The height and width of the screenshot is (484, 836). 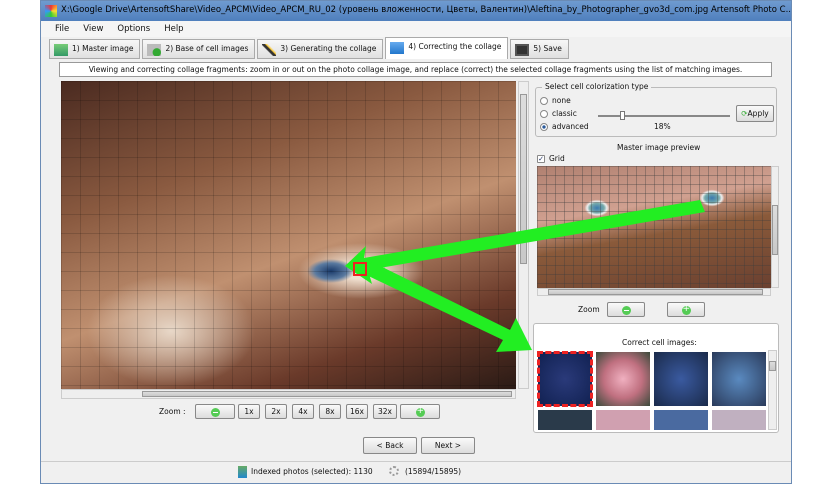 I want to click on collage-vscroll, so click(x=523, y=235).